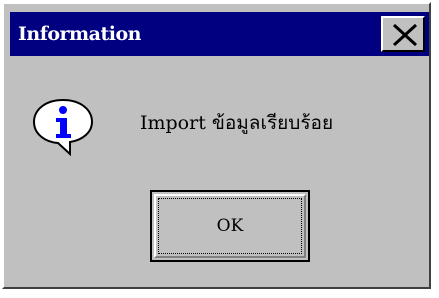 The width and height of the screenshot is (439, 298). I want to click on ok-button-label: OK, so click(230, 226).